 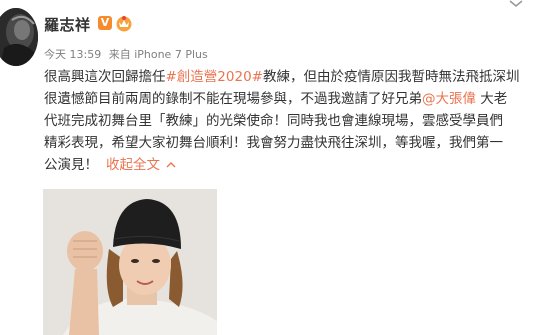 I want to click on avatar, so click(x=19, y=37).